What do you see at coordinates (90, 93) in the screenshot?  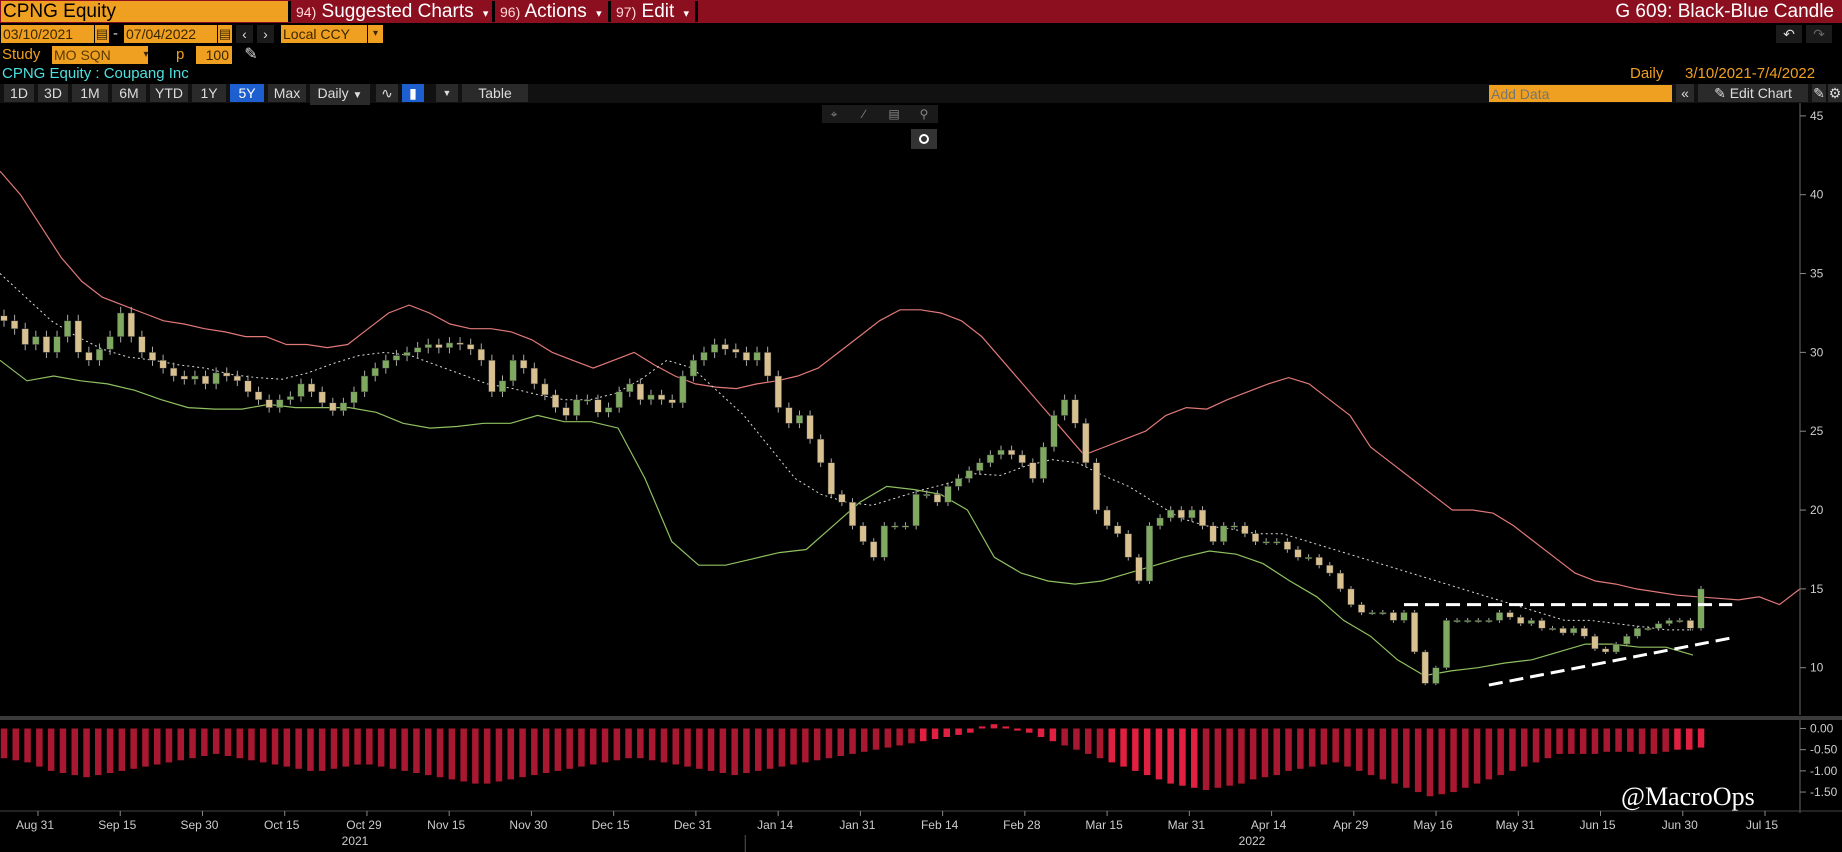 I see `tab-1m: 1M` at bounding box center [90, 93].